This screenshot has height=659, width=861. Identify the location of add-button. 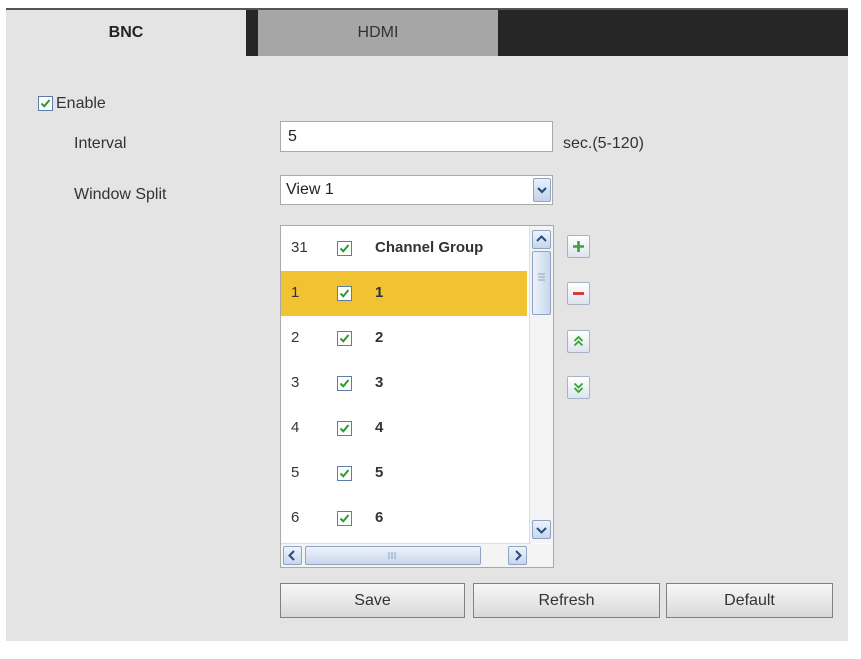
(578, 246).